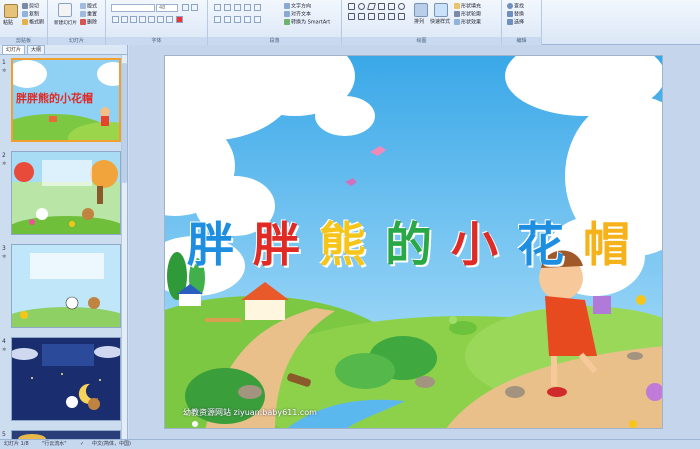  Describe the element at coordinates (521, 41) in the screenshot. I see `group-label: 编辑` at that location.